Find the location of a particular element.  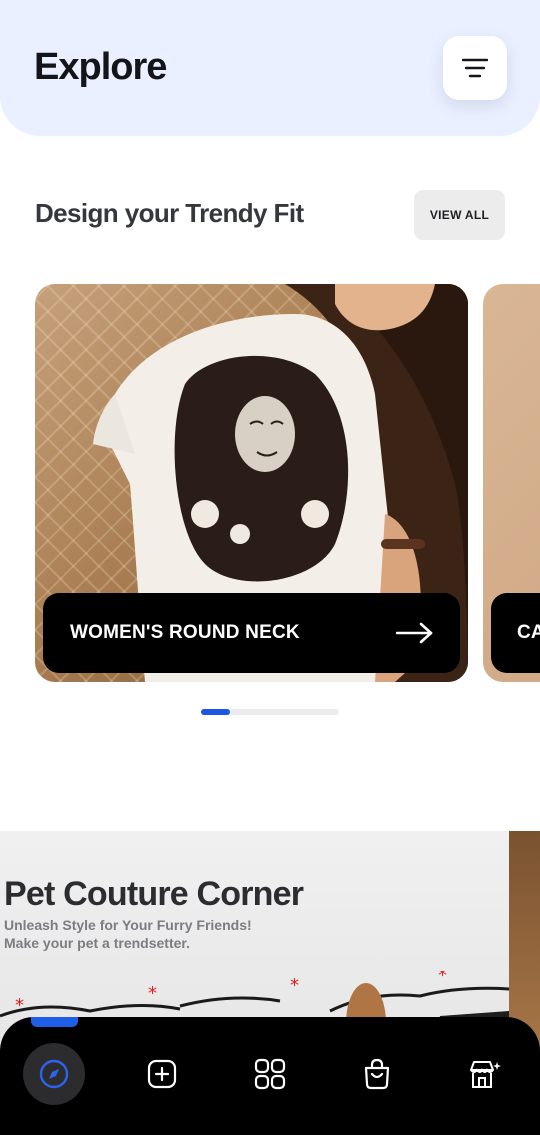

product-card: CA is located at coordinates (511, 483).